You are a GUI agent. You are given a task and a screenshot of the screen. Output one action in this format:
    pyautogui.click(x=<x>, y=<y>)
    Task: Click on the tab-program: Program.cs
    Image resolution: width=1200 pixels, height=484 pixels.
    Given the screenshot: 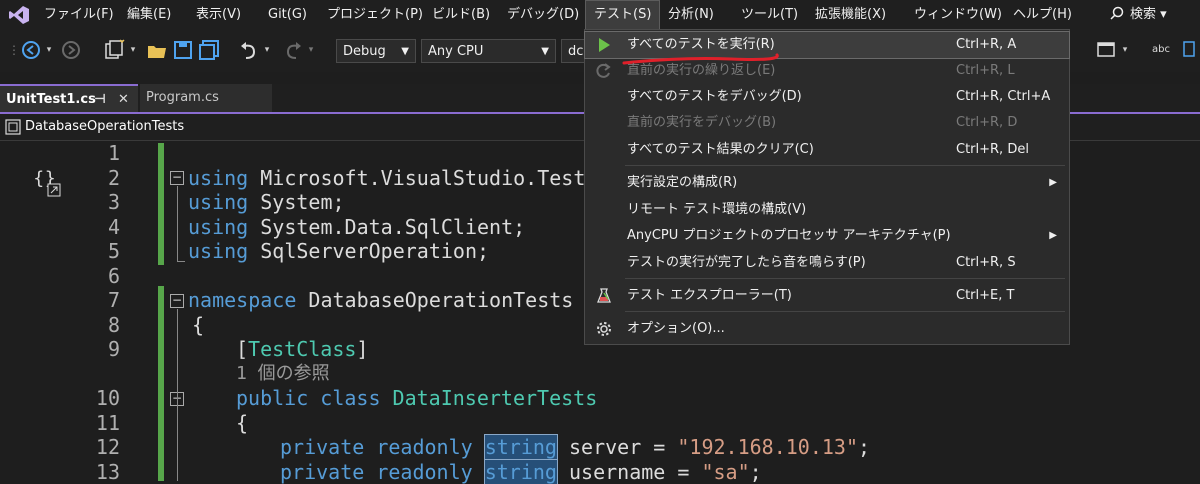 What is the action you would take?
    pyautogui.click(x=206, y=98)
    